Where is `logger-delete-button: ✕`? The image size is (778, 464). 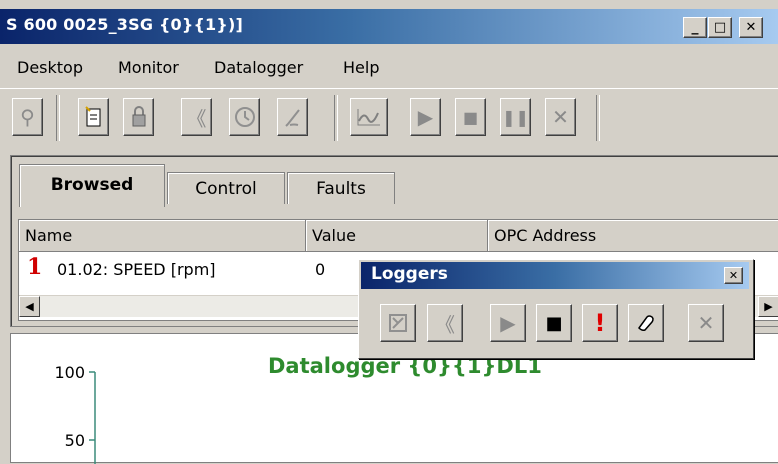 logger-delete-button: ✕ is located at coordinates (706, 323).